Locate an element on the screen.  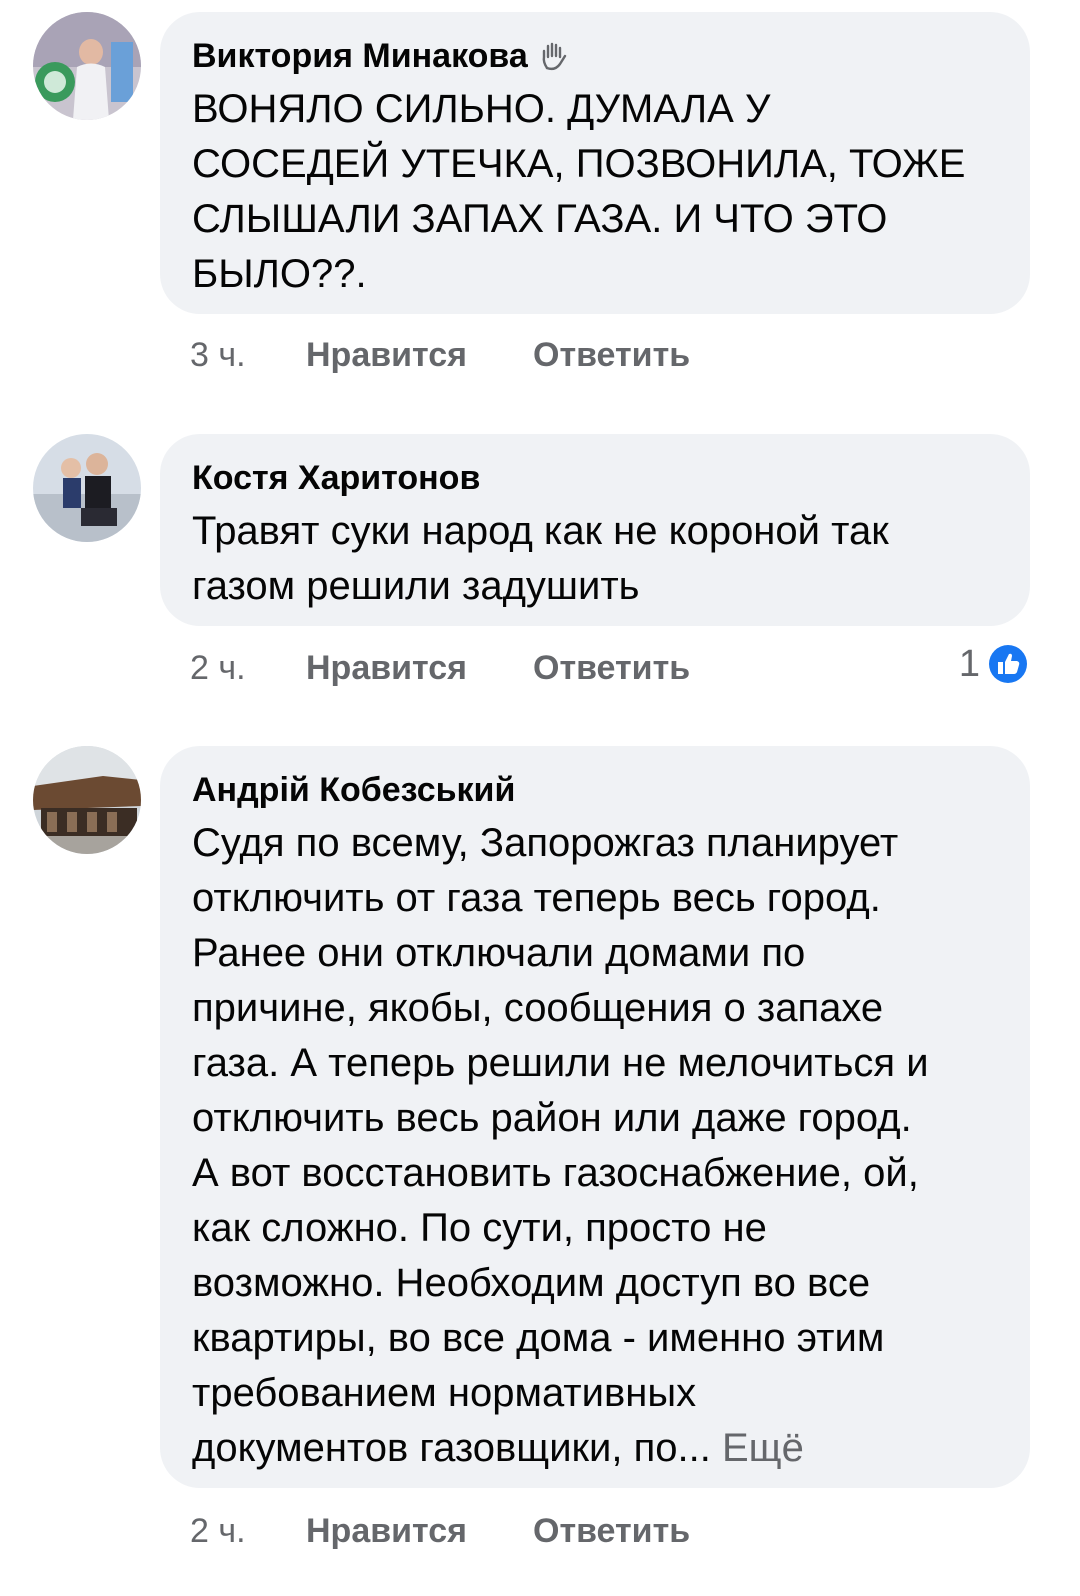
comment-text-line: отключить весь район или даже город. is located at coordinates (552, 1118).